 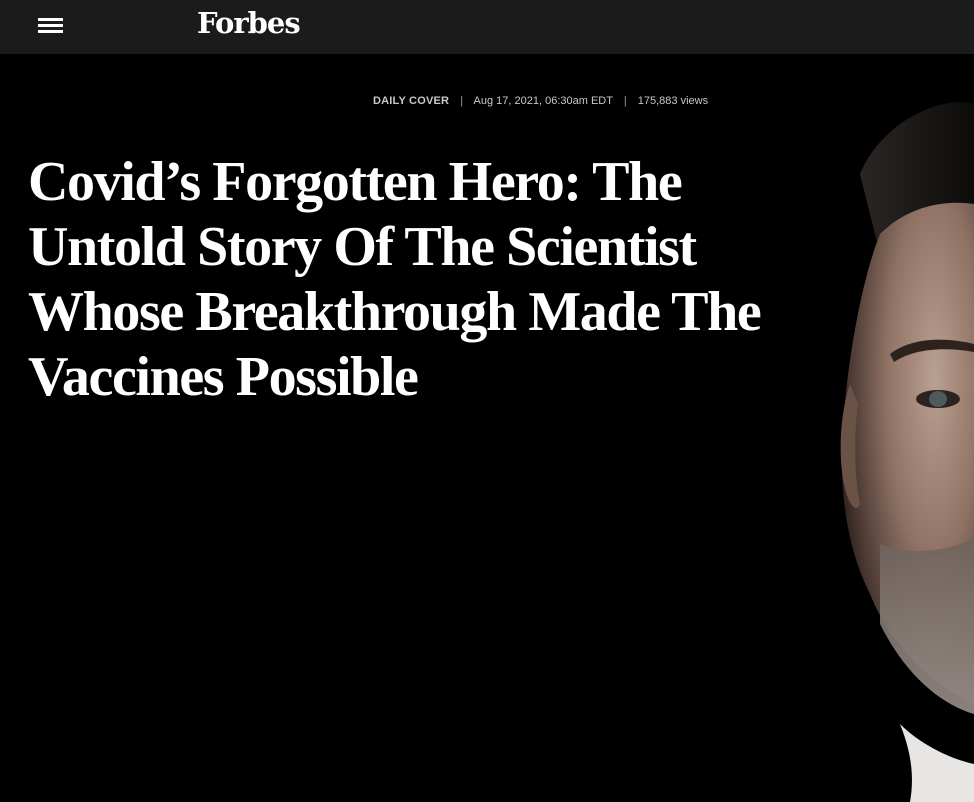 I want to click on view-count: 175,883 views, so click(x=673, y=101).